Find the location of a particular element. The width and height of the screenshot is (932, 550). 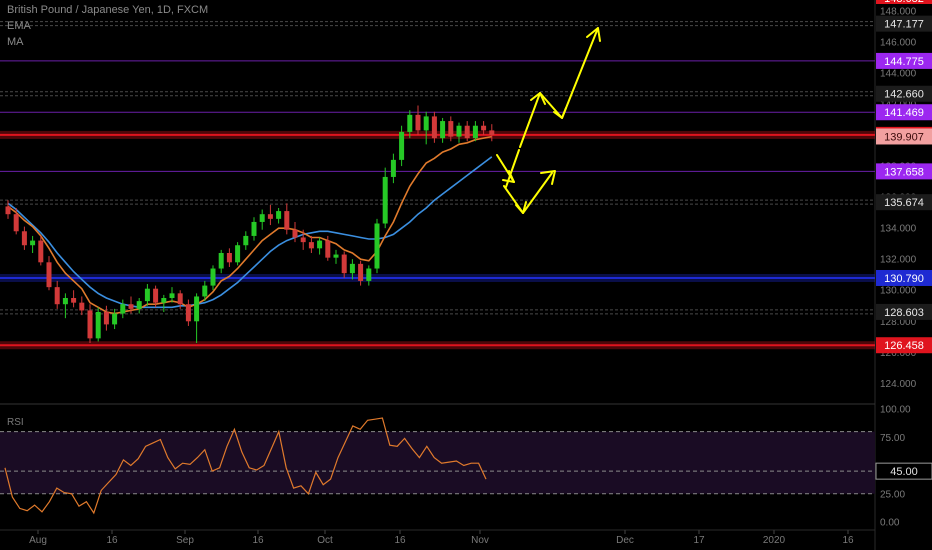

price-badge-label: 148.682 is located at coordinates (904, 2).